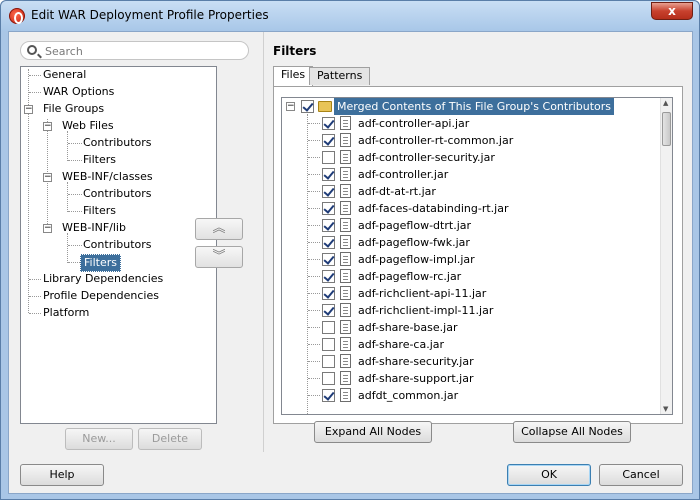 The height and width of the screenshot is (500, 700). Describe the element at coordinates (672, 11) in the screenshot. I see `close-button: x` at that location.